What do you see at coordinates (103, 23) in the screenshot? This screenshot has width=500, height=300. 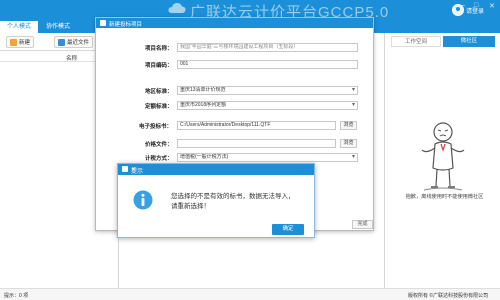 I see `dialog-app-icon` at bounding box center [103, 23].